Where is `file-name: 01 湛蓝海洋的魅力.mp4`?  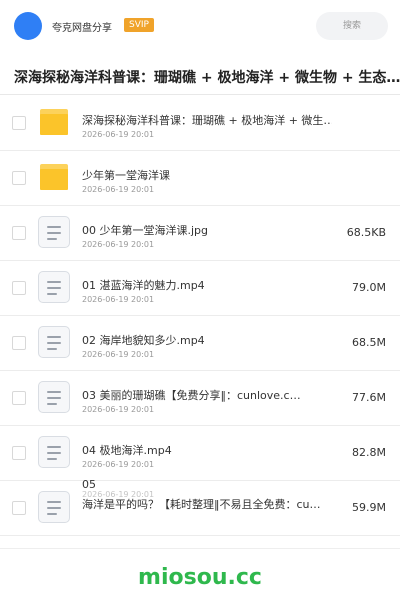
file-name: 01 湛蓝海洋的魅力.mp4 is located at coordinates (143, 285).